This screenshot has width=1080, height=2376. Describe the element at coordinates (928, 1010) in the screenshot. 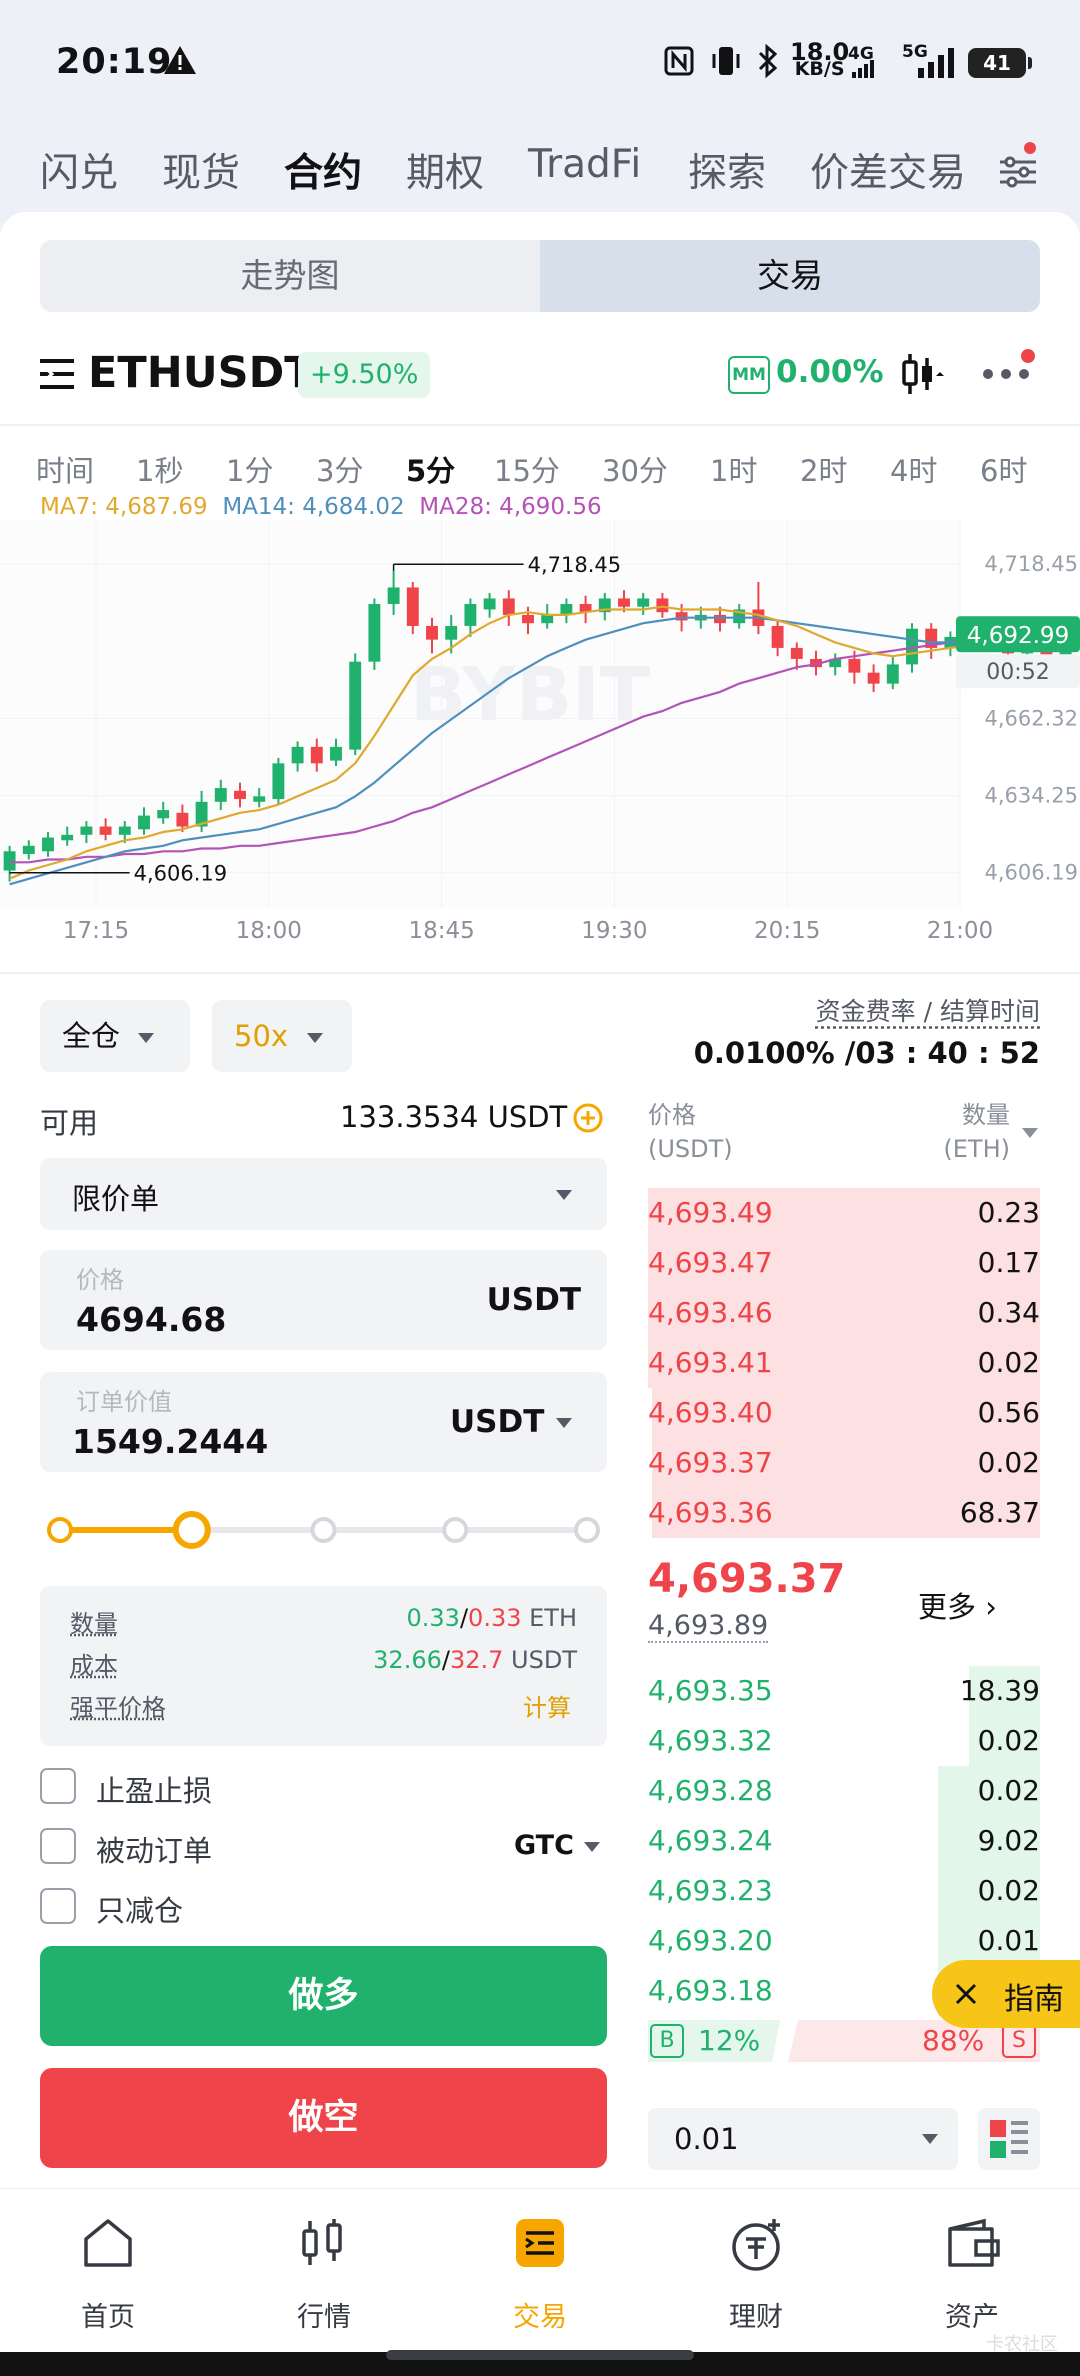

I see `funding-label: 资金费率 / 结算时间` at that location.